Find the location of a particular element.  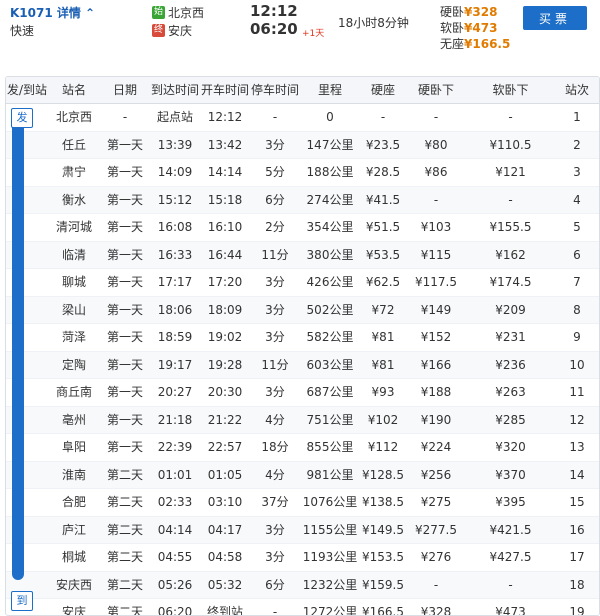

table-cell: ¥190 is located at coordinates (436, 419).